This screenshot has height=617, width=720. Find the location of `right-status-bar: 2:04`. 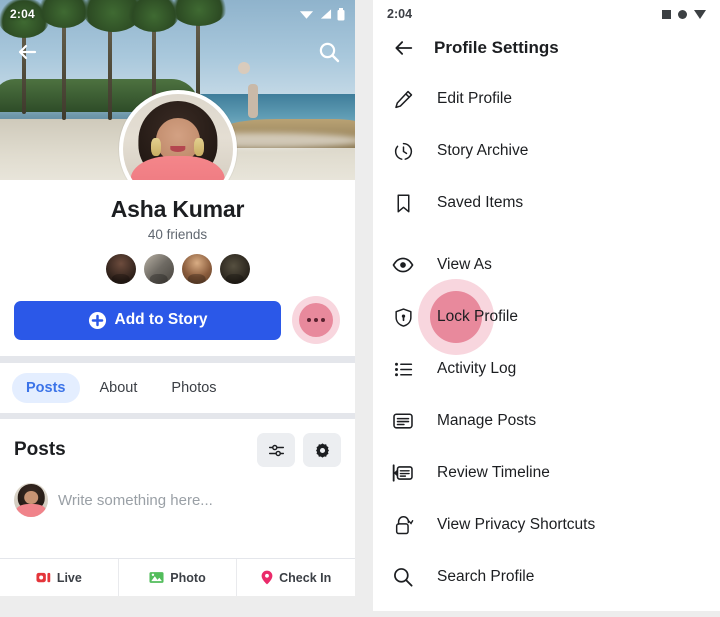

right-status-bar: 2:04 is located at coordinates (546, 10).